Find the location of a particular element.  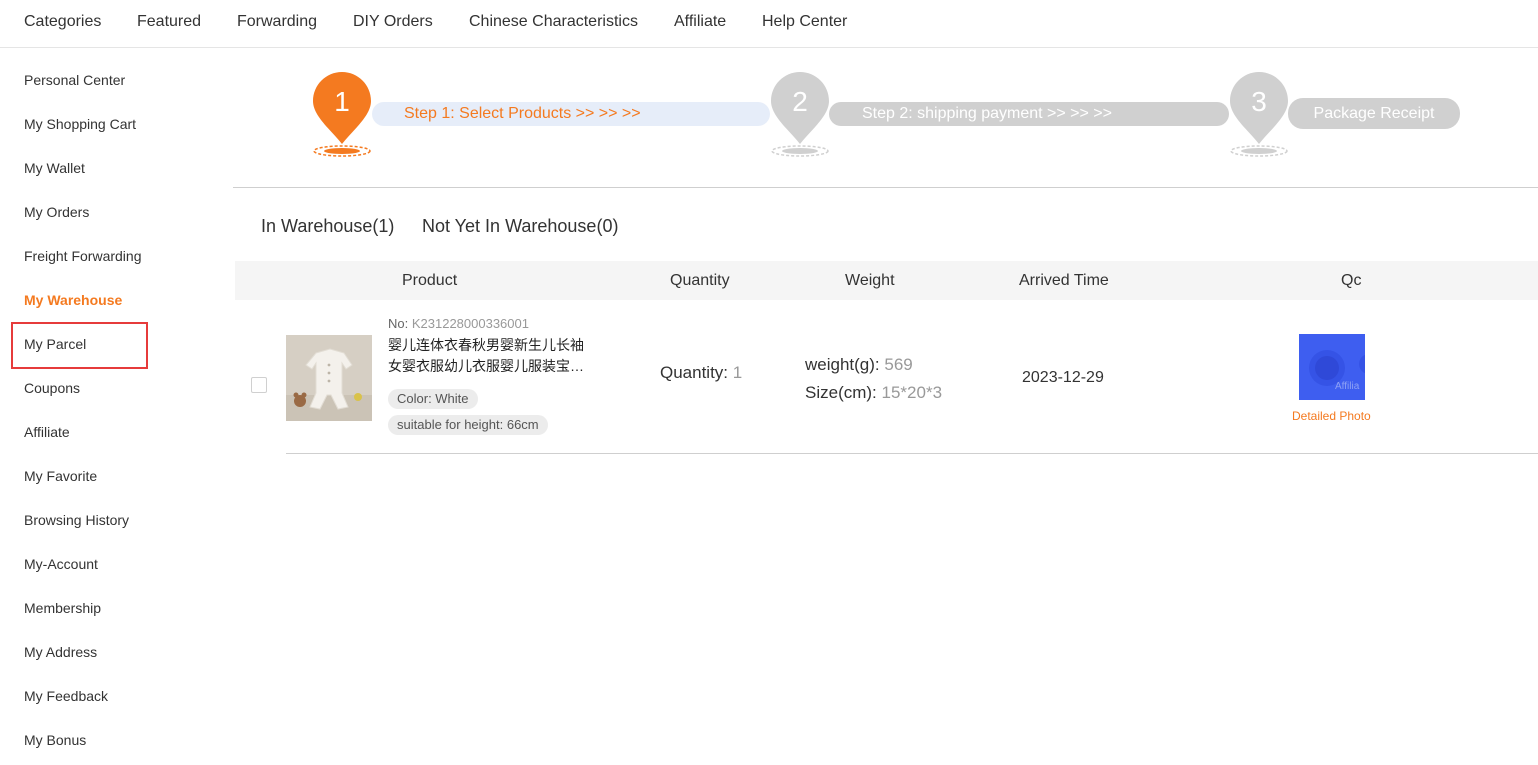

sidebar-item-affiliate: Affiliate is located at coordinates (47, 432).